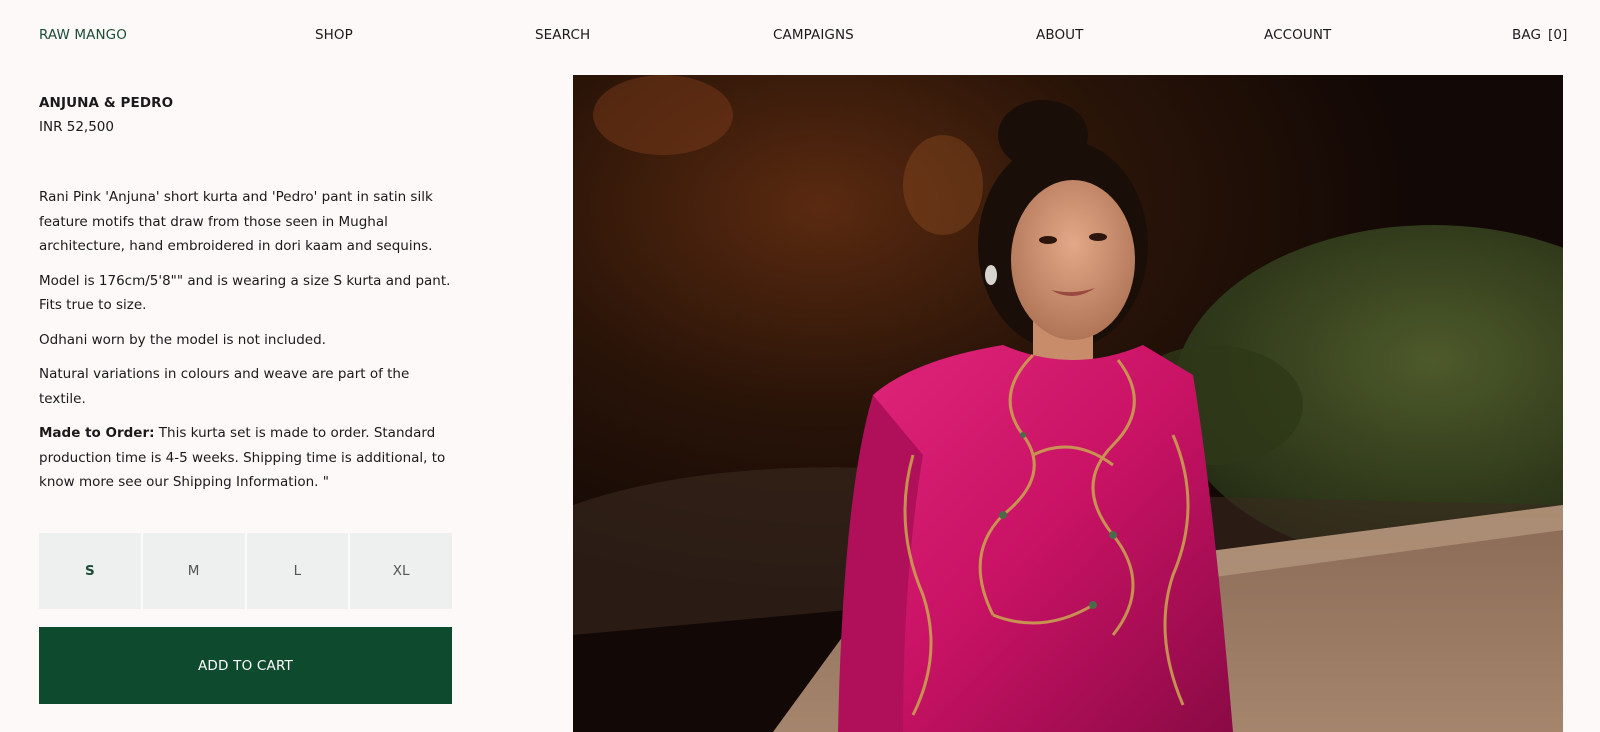 The height and width of the screenshot is (732, 1600). What do you see at coordinates (246, 115) in the screenshot?
I see `product-header: ANJUNA & PEDRO INR 52,500` at bounding box center [246, 115].